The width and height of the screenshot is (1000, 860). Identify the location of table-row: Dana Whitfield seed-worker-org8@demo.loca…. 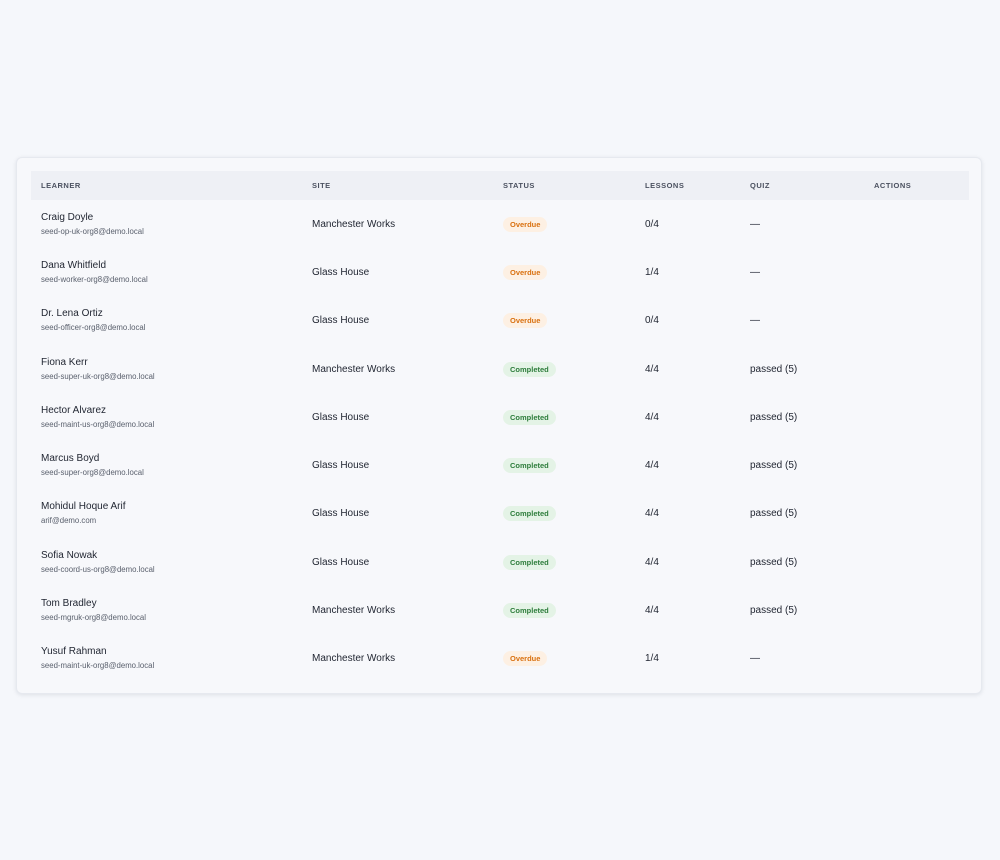
(500, 272).